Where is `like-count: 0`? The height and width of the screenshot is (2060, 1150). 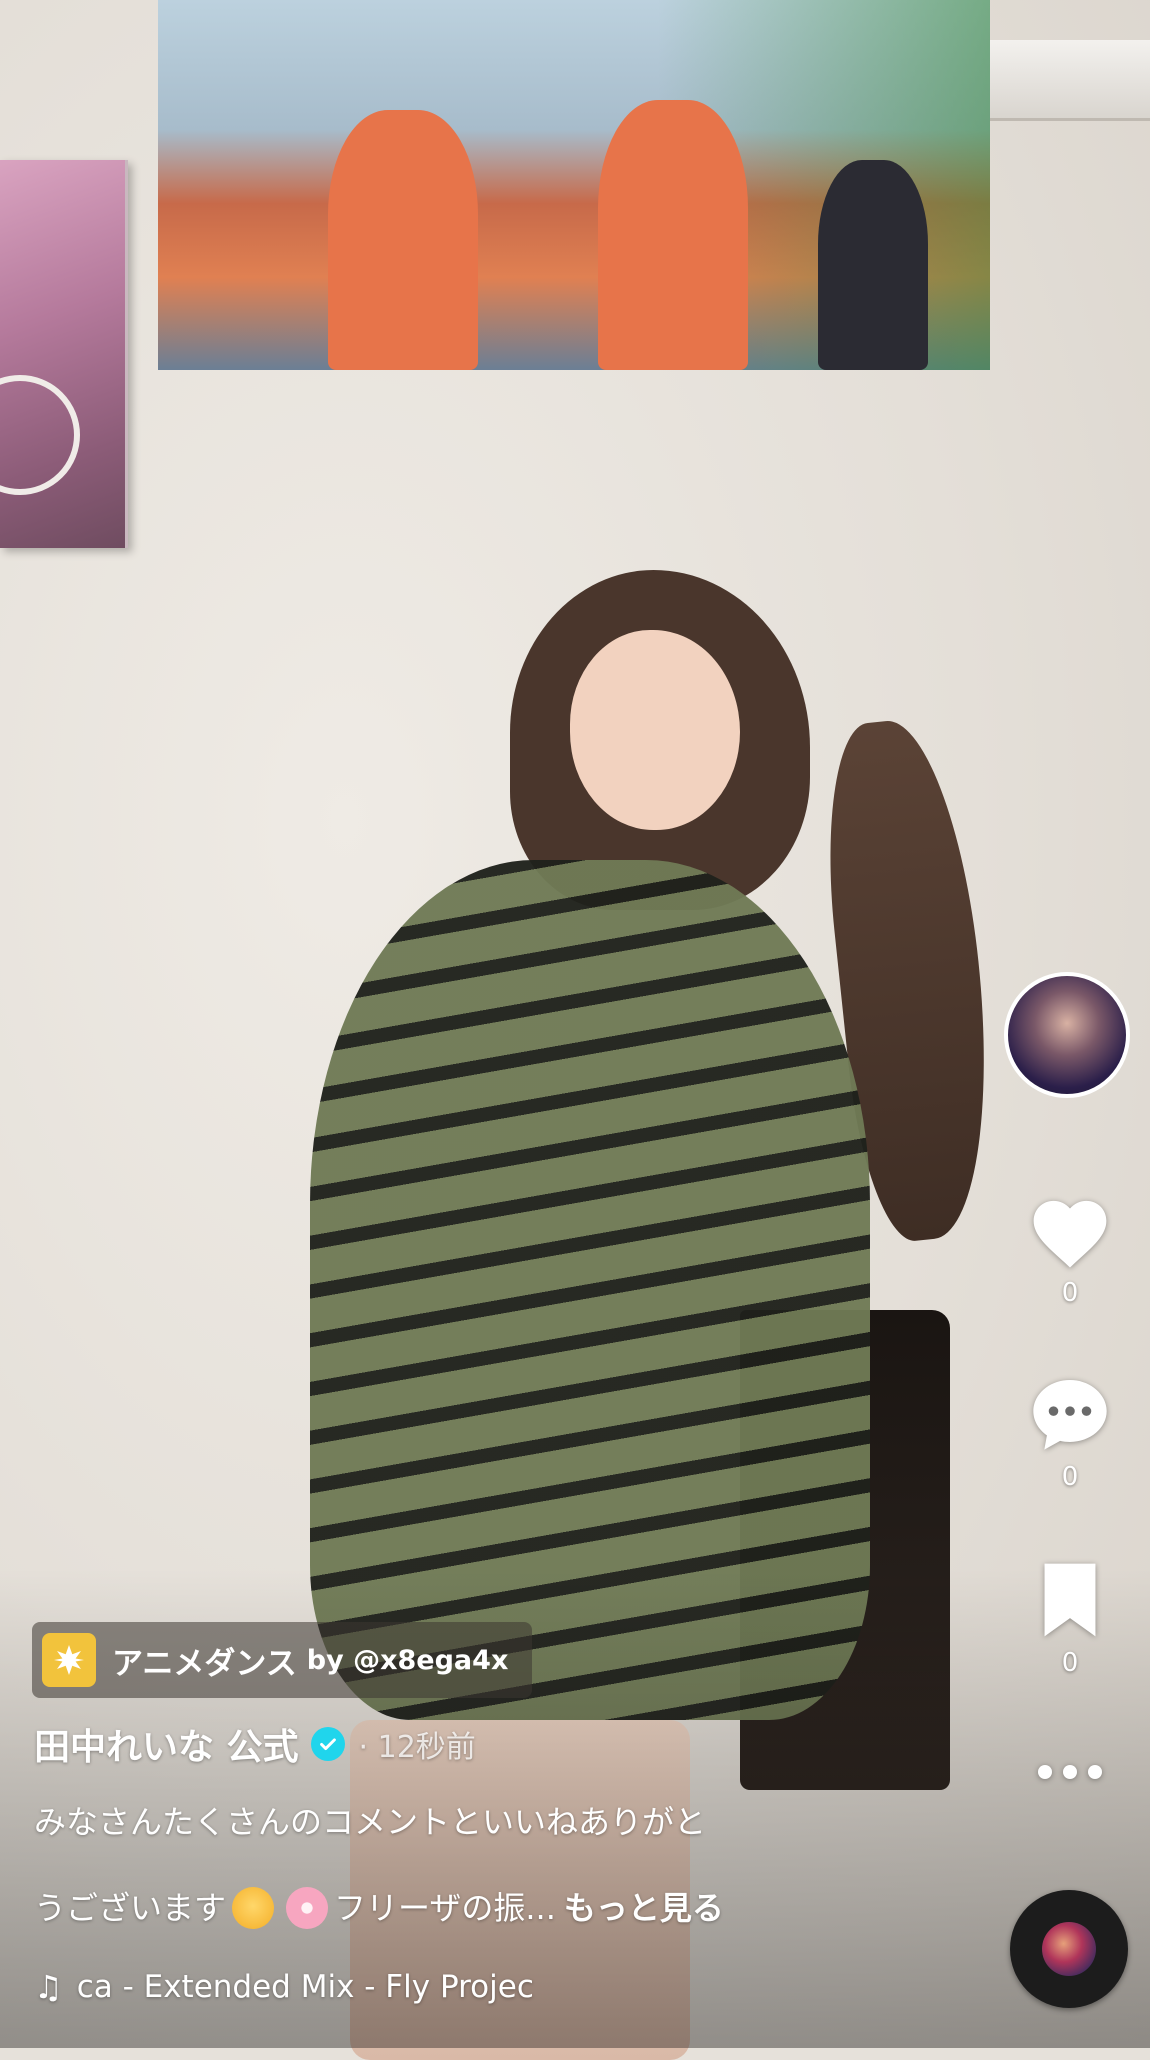
like-count: 0 is located at coordinates (1070, 1293).